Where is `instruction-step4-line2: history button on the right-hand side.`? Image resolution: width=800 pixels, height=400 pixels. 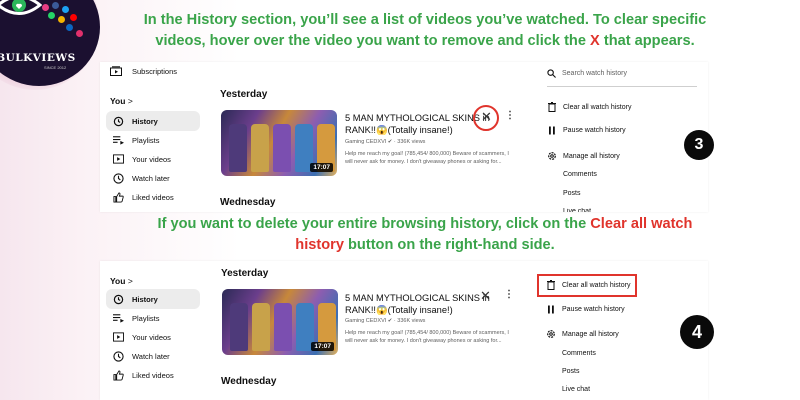 instruction-step4-line2: history button on the right-hand side. is located at coordinates (425, 245).